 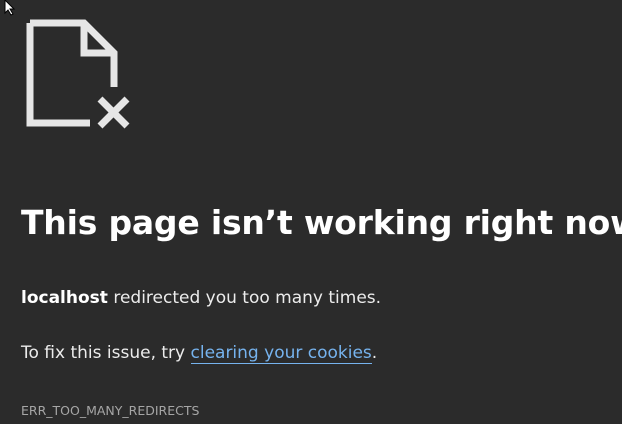 What do you see at coordinates (321, 222) in the screenshot?
I see `page-title: This page isn’t working right now` at bounding box center [321, 222].